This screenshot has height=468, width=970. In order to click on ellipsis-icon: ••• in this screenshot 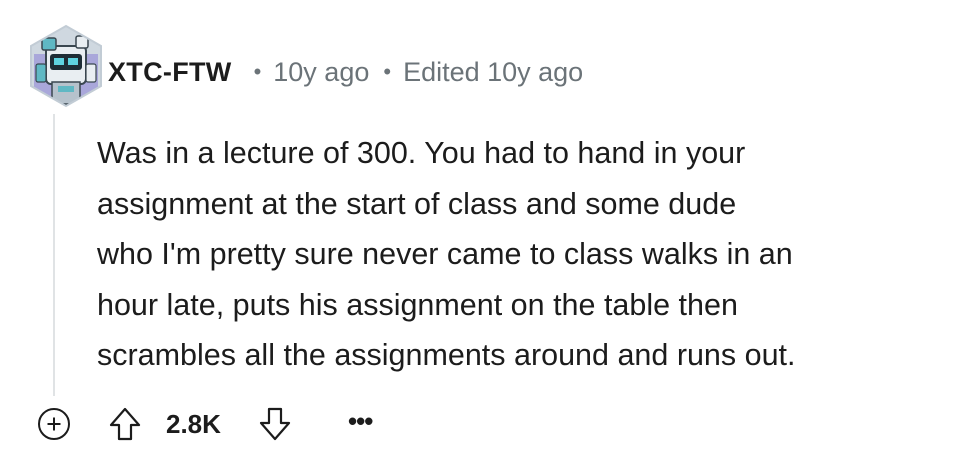, I will do `click(360, 421)`.